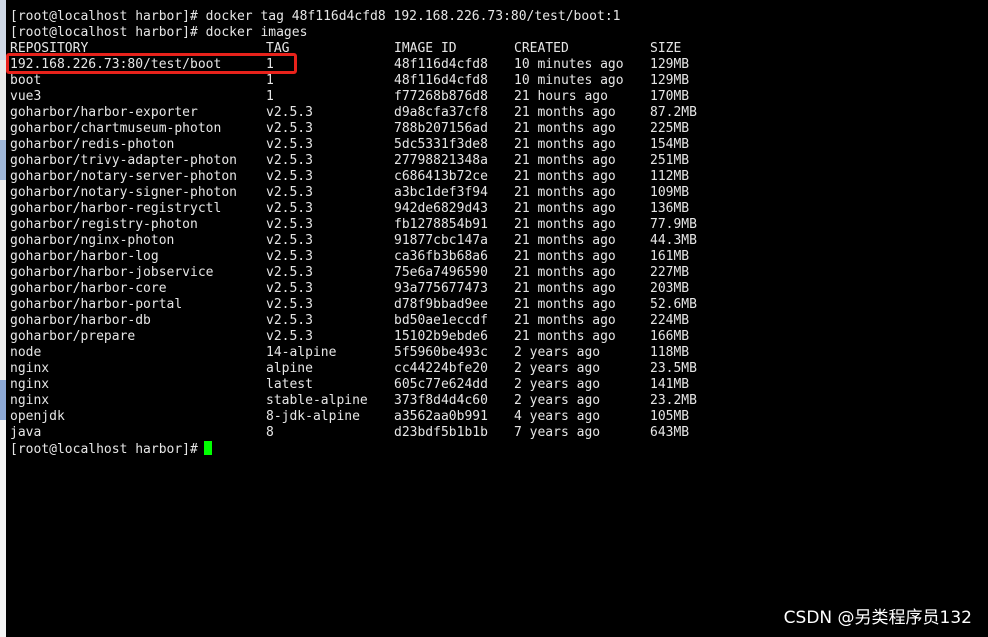  Describe the element at coordinates (670, 128) in the screenshot. I see `cell-size: 225MB` at that location.